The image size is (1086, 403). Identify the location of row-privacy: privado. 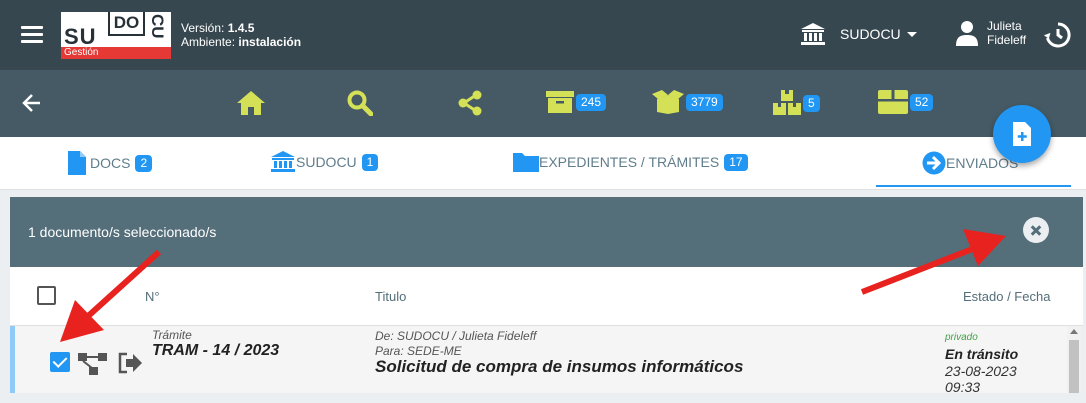
(961, 337).